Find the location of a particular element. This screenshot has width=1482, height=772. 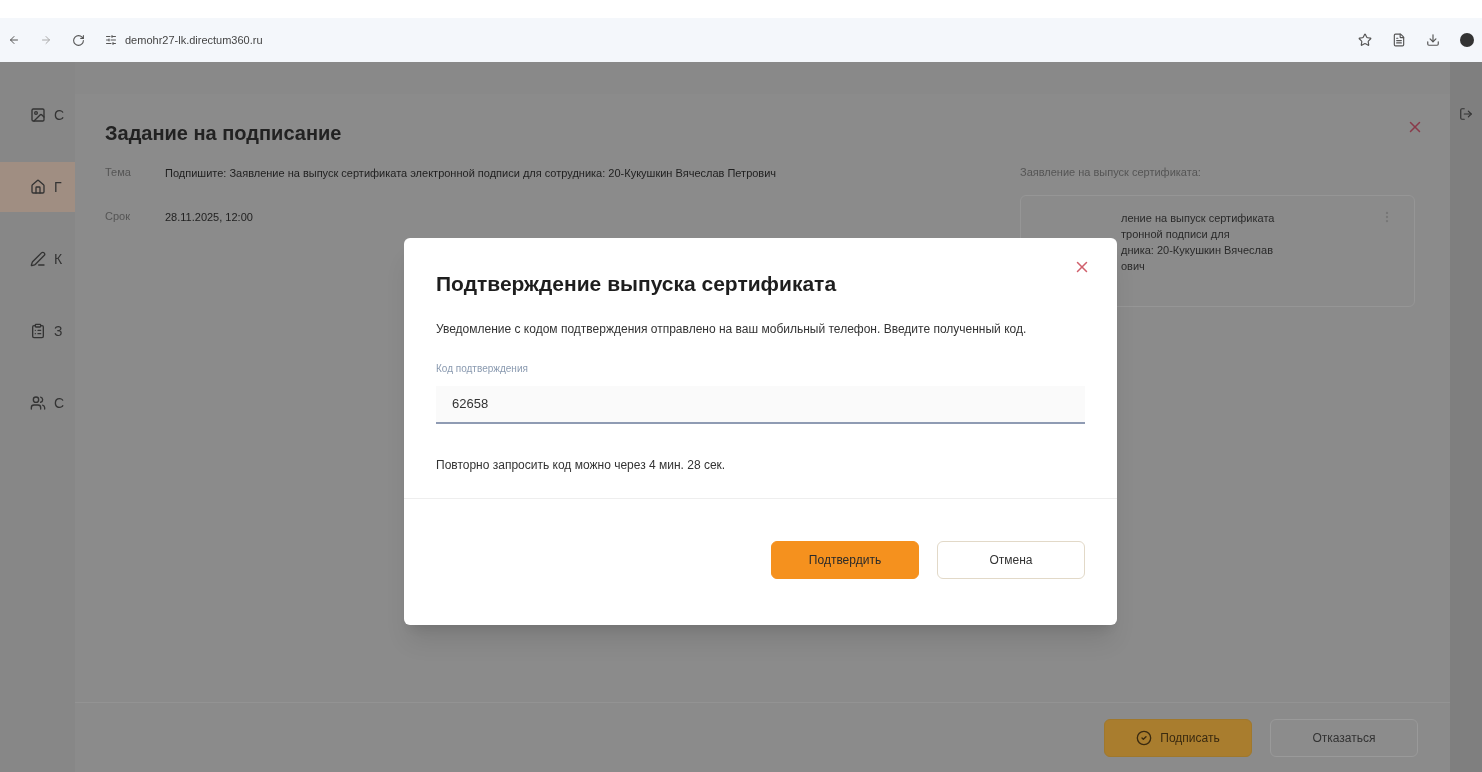

people-icon is located at coordinates (38, 403).